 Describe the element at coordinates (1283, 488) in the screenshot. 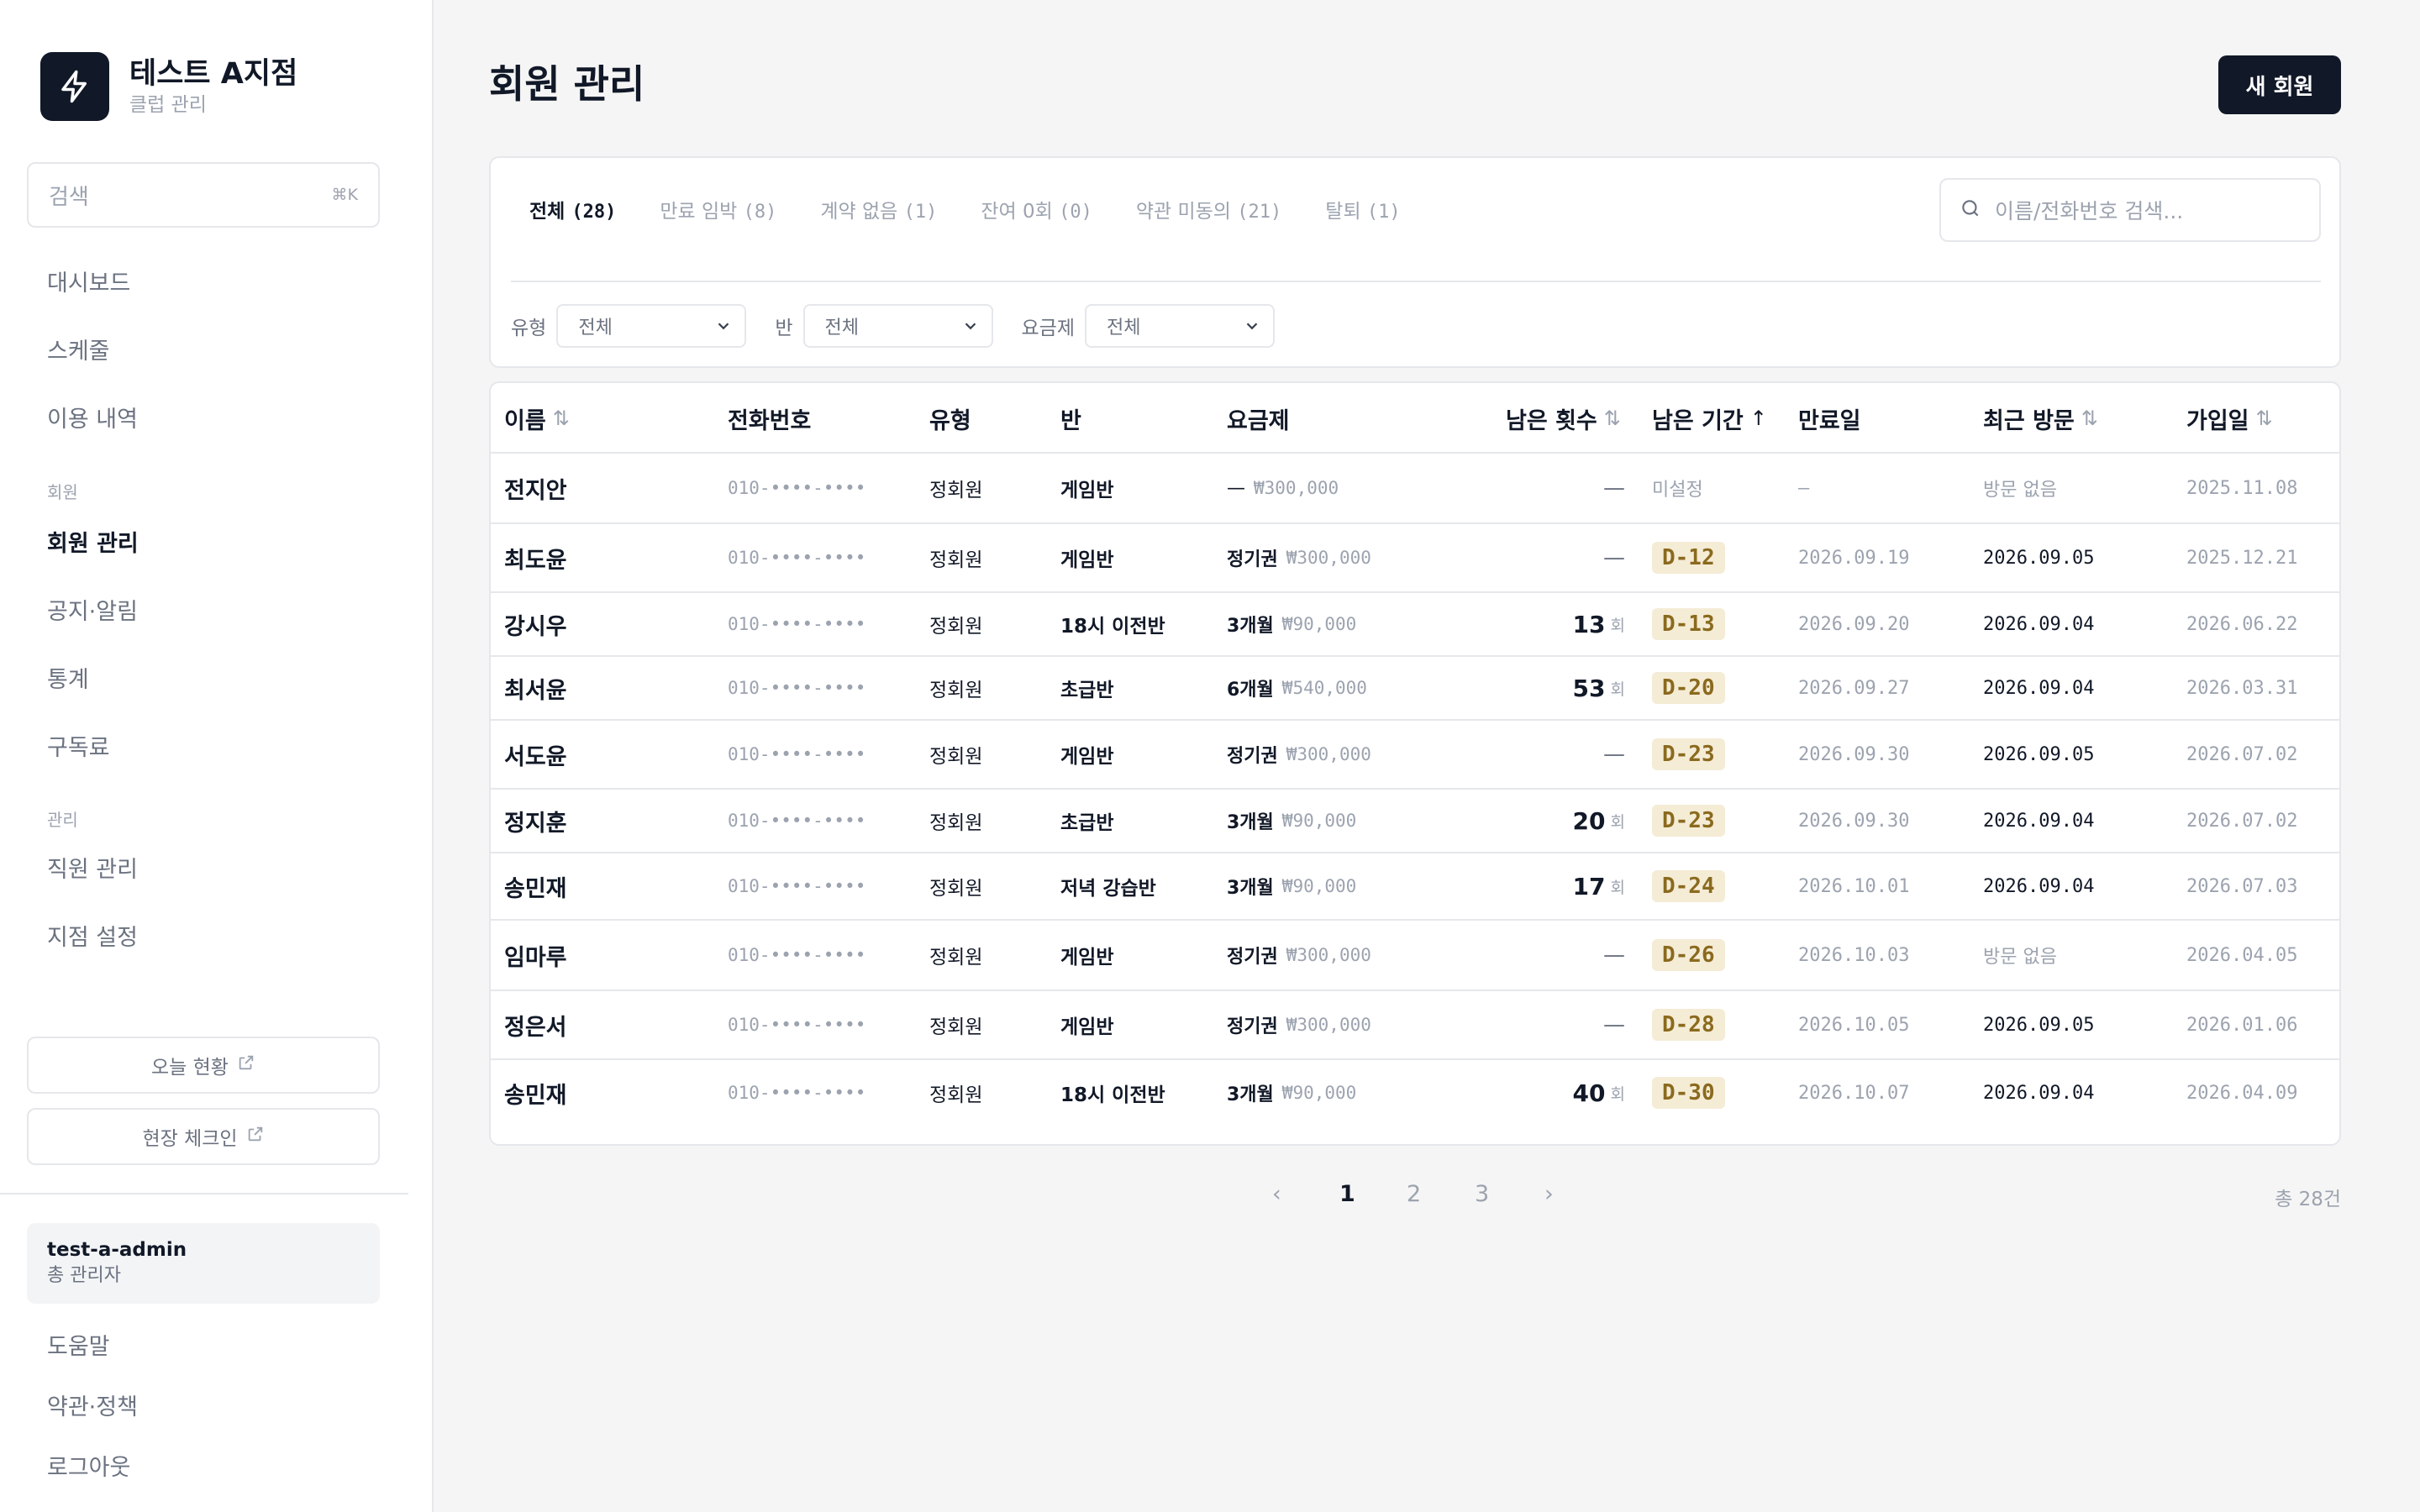

I see `member-plan: — ₩300,000` at that location.